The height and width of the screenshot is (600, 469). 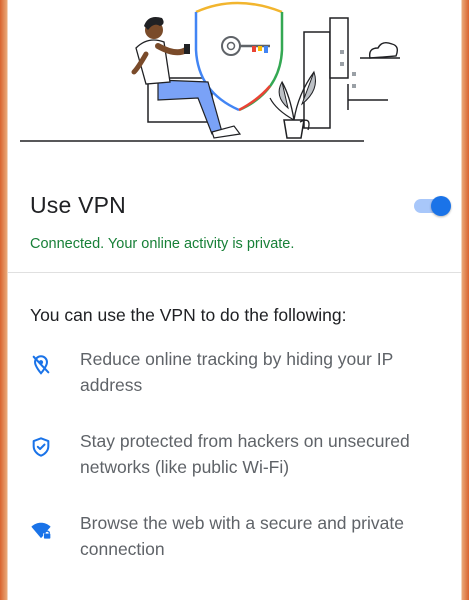 What do you see at coordinates (441, 206) in the screenshot?
I see `vpn-toggle-thumb` at bounding box center [441, 206].